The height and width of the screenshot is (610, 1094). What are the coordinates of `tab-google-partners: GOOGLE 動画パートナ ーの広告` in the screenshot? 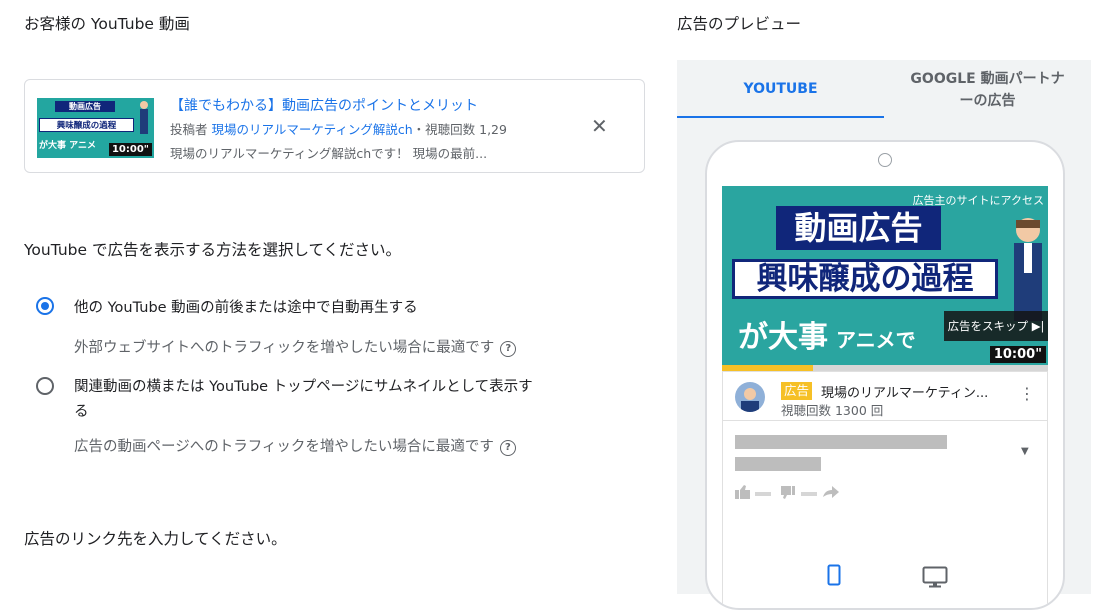 It's located at (987, 89).